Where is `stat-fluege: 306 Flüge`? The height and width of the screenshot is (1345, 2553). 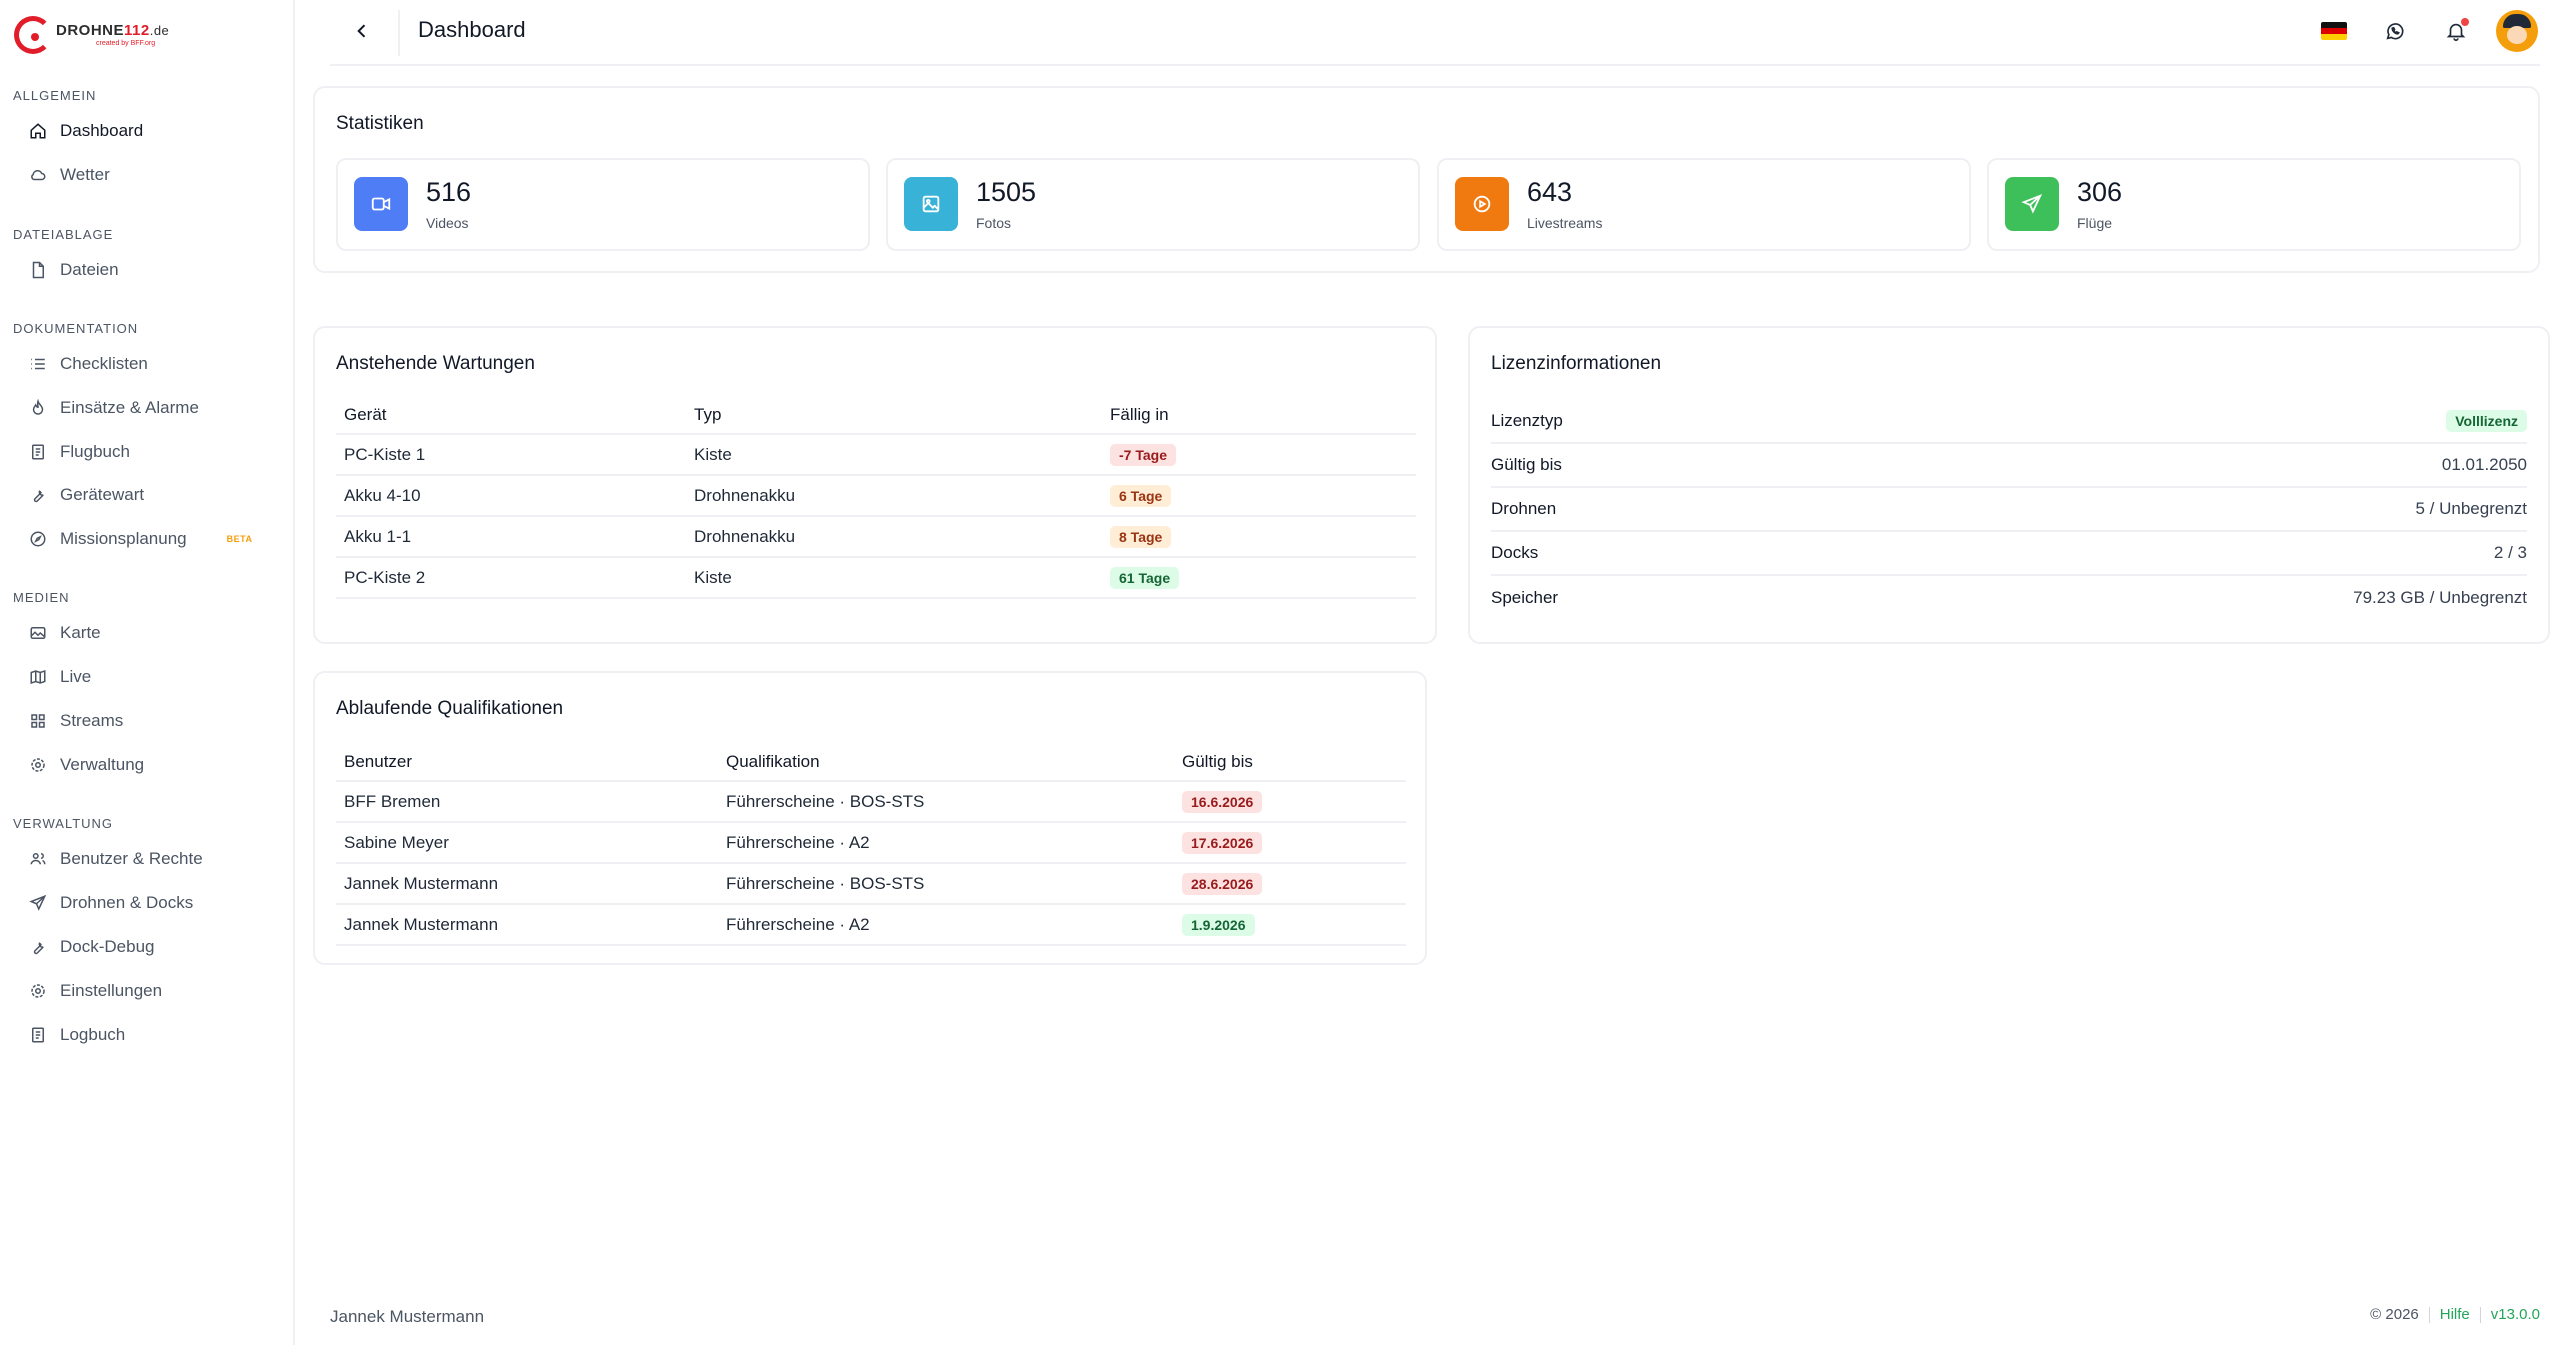
stat-fluege: 306 Flüge is located at coordinates (2254, 204).